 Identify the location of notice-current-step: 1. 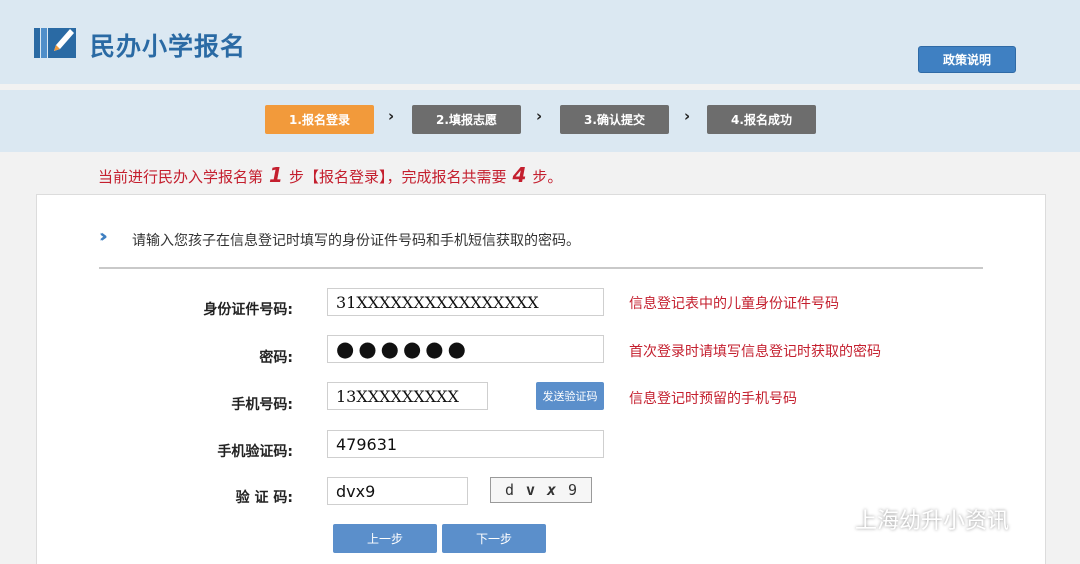
(276, 175).